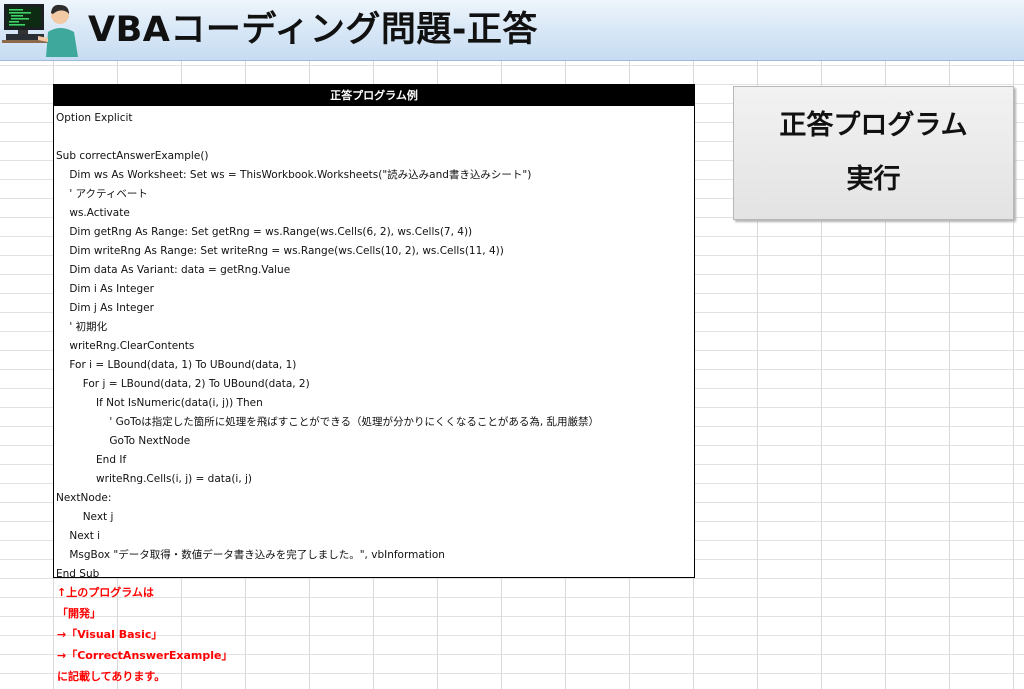 The height and width of the screenshot is (689, 1024). What do you see at coordinates (105, 308) in the screenshot?
I see `code-line: Dim j As Integer` at bounding box center [105, 308].